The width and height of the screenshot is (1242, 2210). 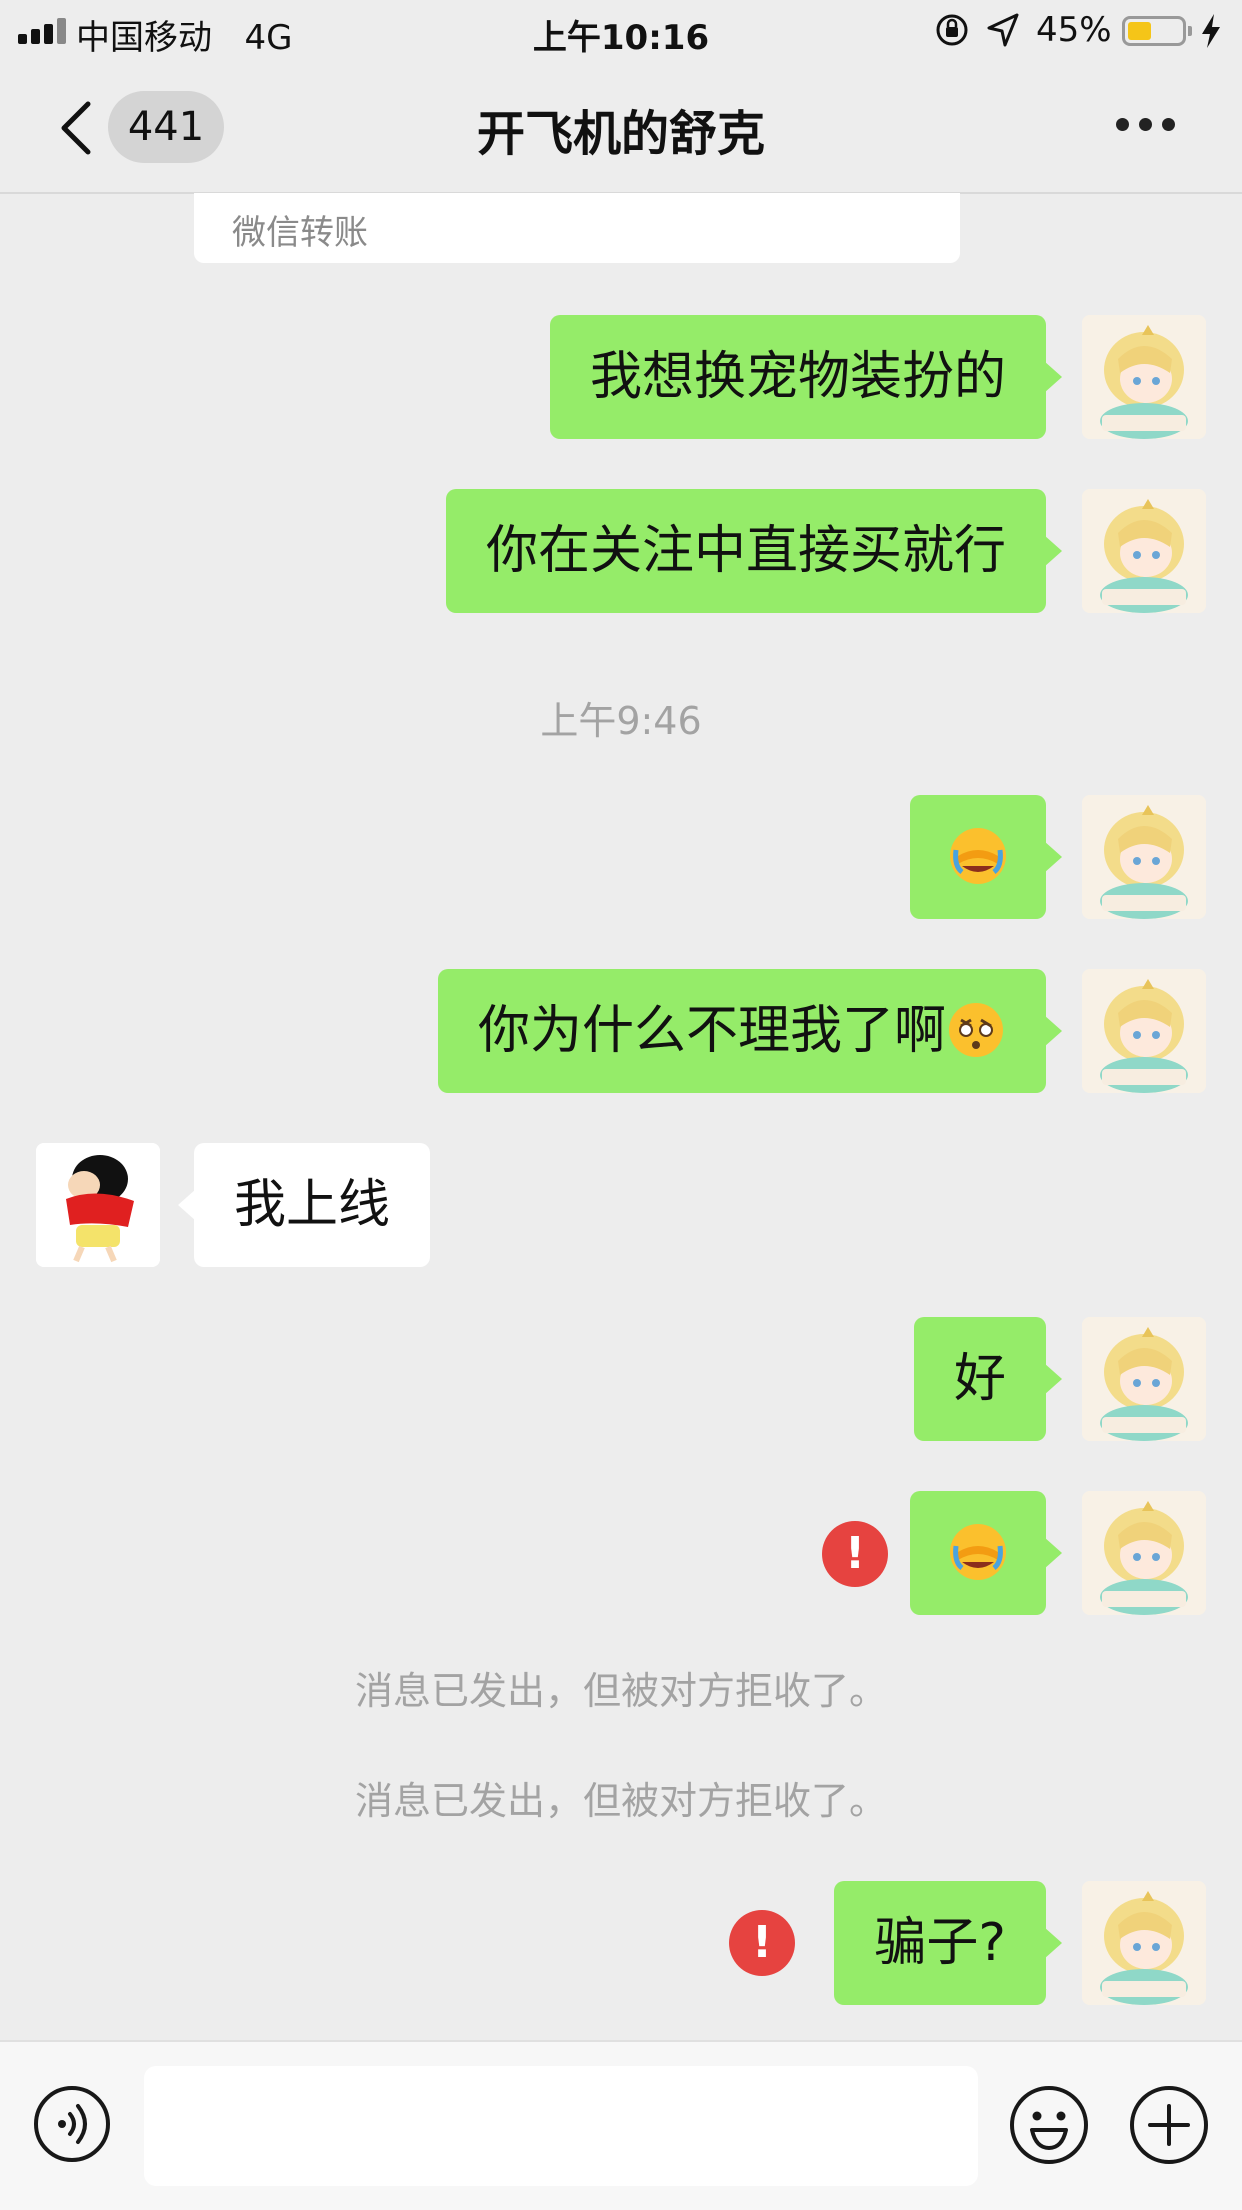 I want to click on chat-input-bar, so click(x=621, y=2125).